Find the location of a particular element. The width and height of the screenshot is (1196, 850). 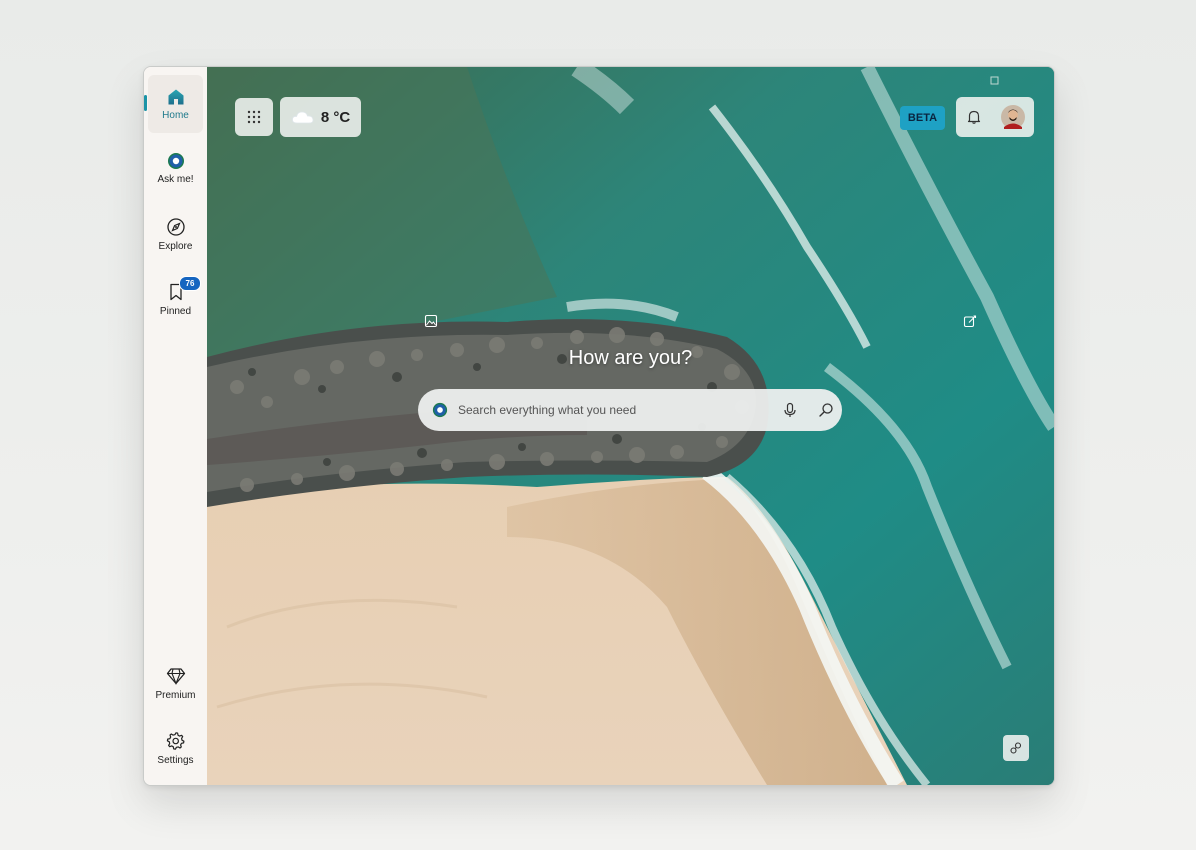

home-icon is located at coordinates (175, 96).